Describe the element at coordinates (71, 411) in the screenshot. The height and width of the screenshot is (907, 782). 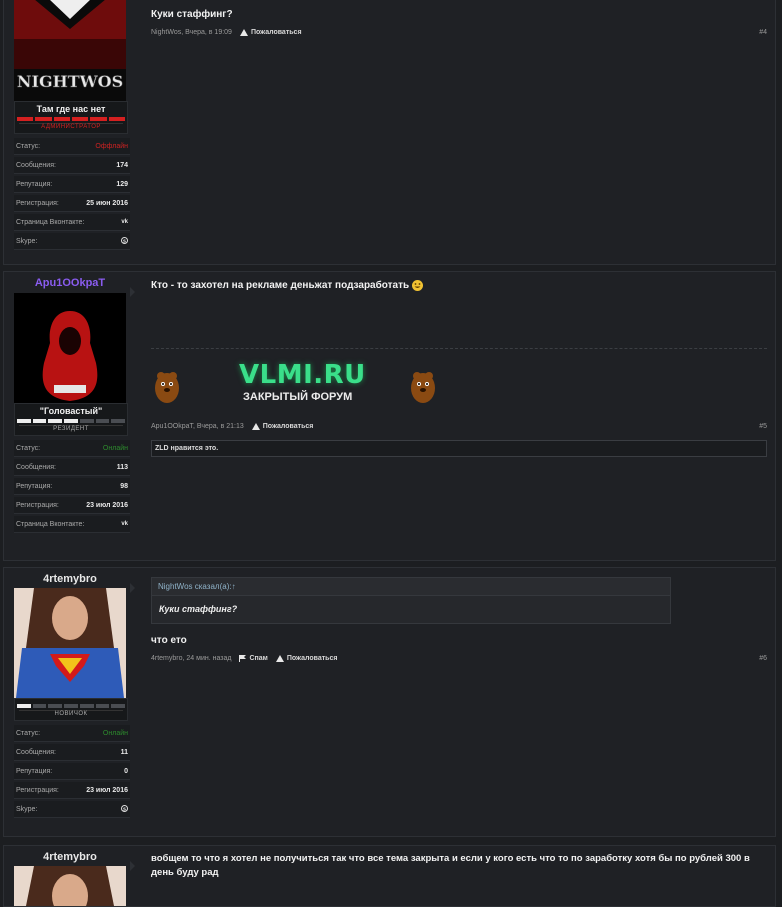
I see `user-title: "Головастый"` at that location.